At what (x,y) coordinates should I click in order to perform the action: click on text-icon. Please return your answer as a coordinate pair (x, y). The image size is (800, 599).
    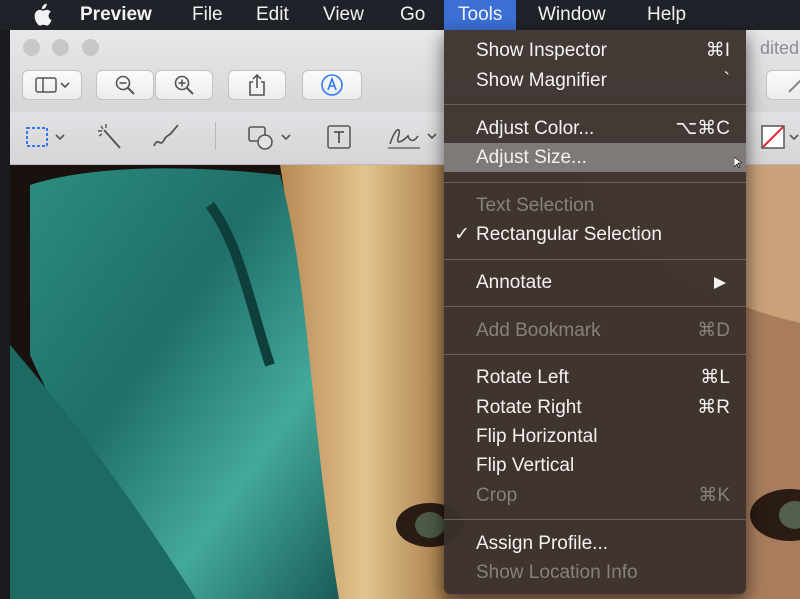
    Looking at the image, I should click on (339, 137).